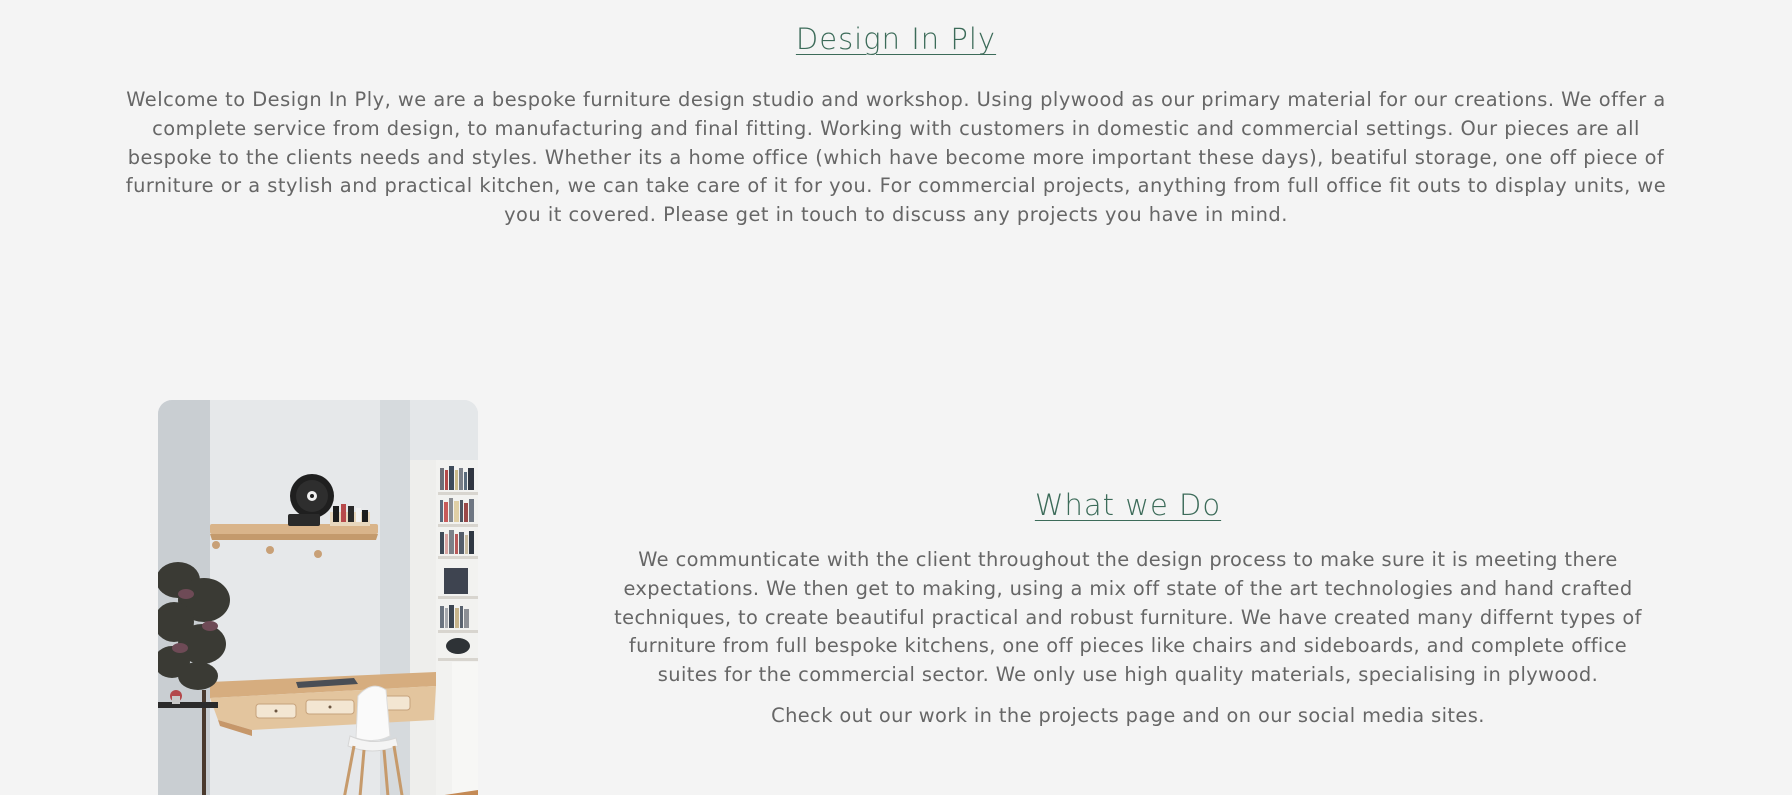  I want to click on what-we-do-heading: What we Do, so click(1128, 505).